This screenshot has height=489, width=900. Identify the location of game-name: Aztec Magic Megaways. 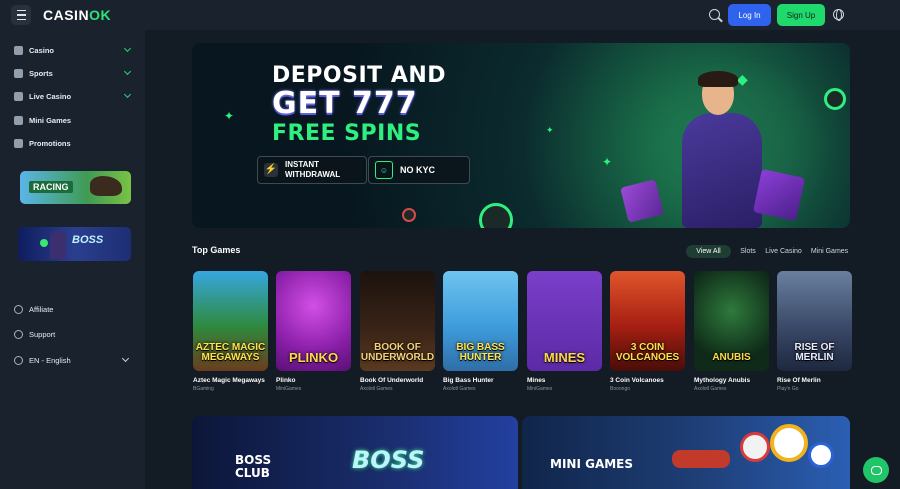
(230, 380).